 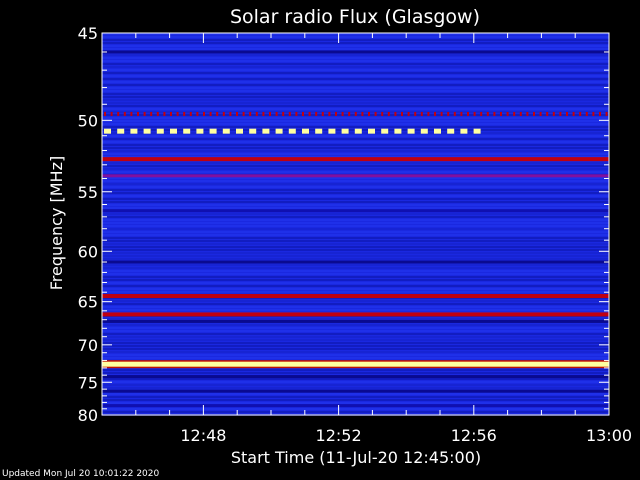 What do you see at coordinates (609, 435) in the screenshot?
I see `x-tick-label: 13:00` at bounding box center [609, 435].